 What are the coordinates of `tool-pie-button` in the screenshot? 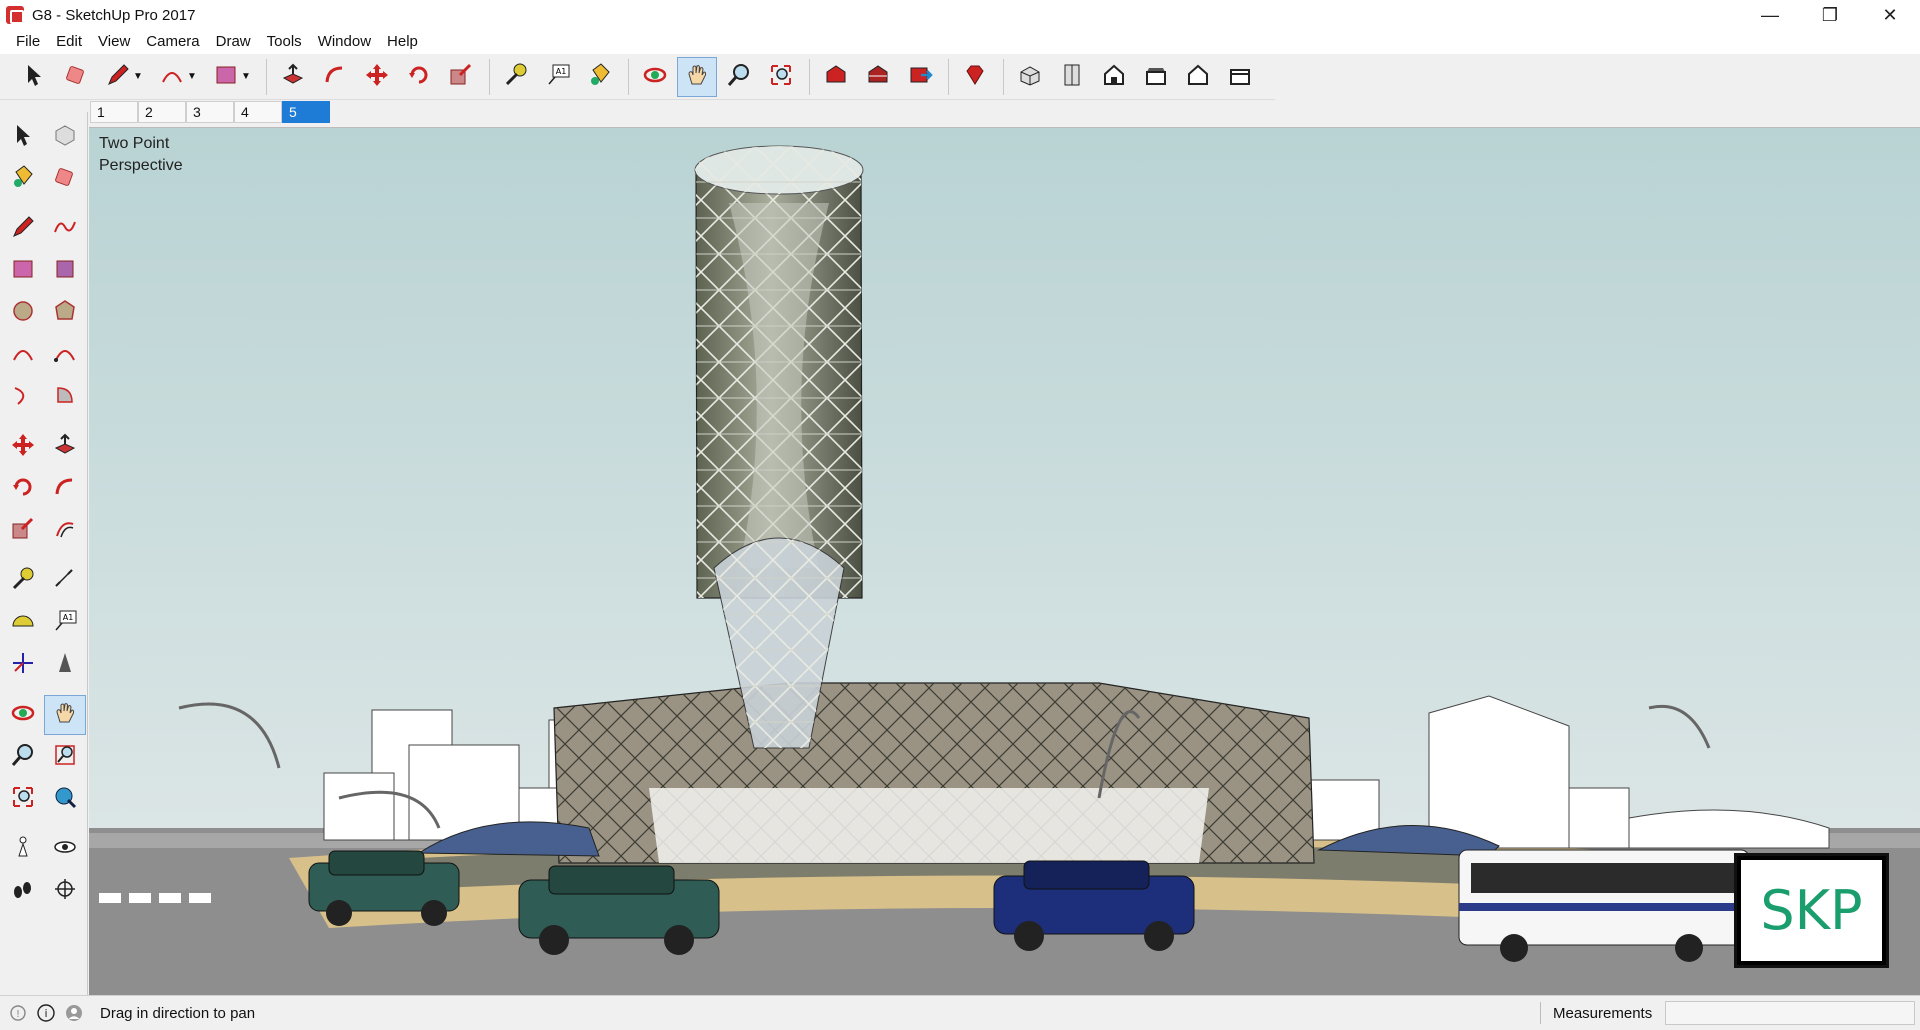 It's located at (65, 397).